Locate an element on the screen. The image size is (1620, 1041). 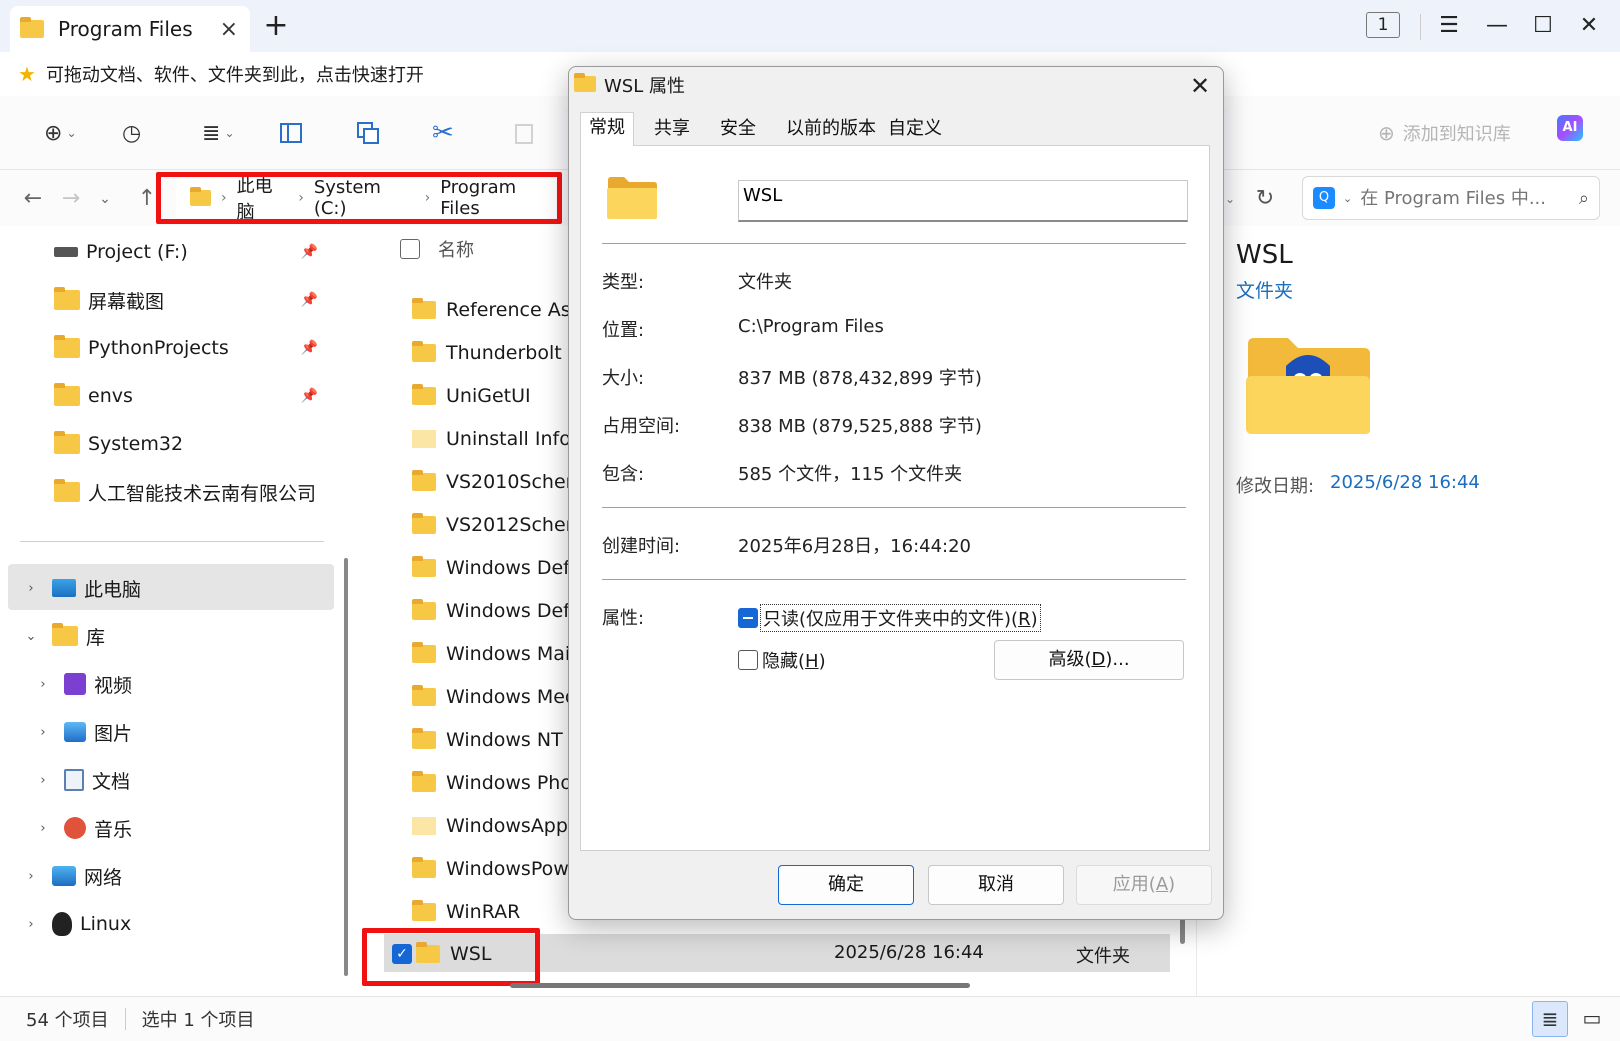
sidebar-item-system32: System32 is located at coordinates (166, 444).